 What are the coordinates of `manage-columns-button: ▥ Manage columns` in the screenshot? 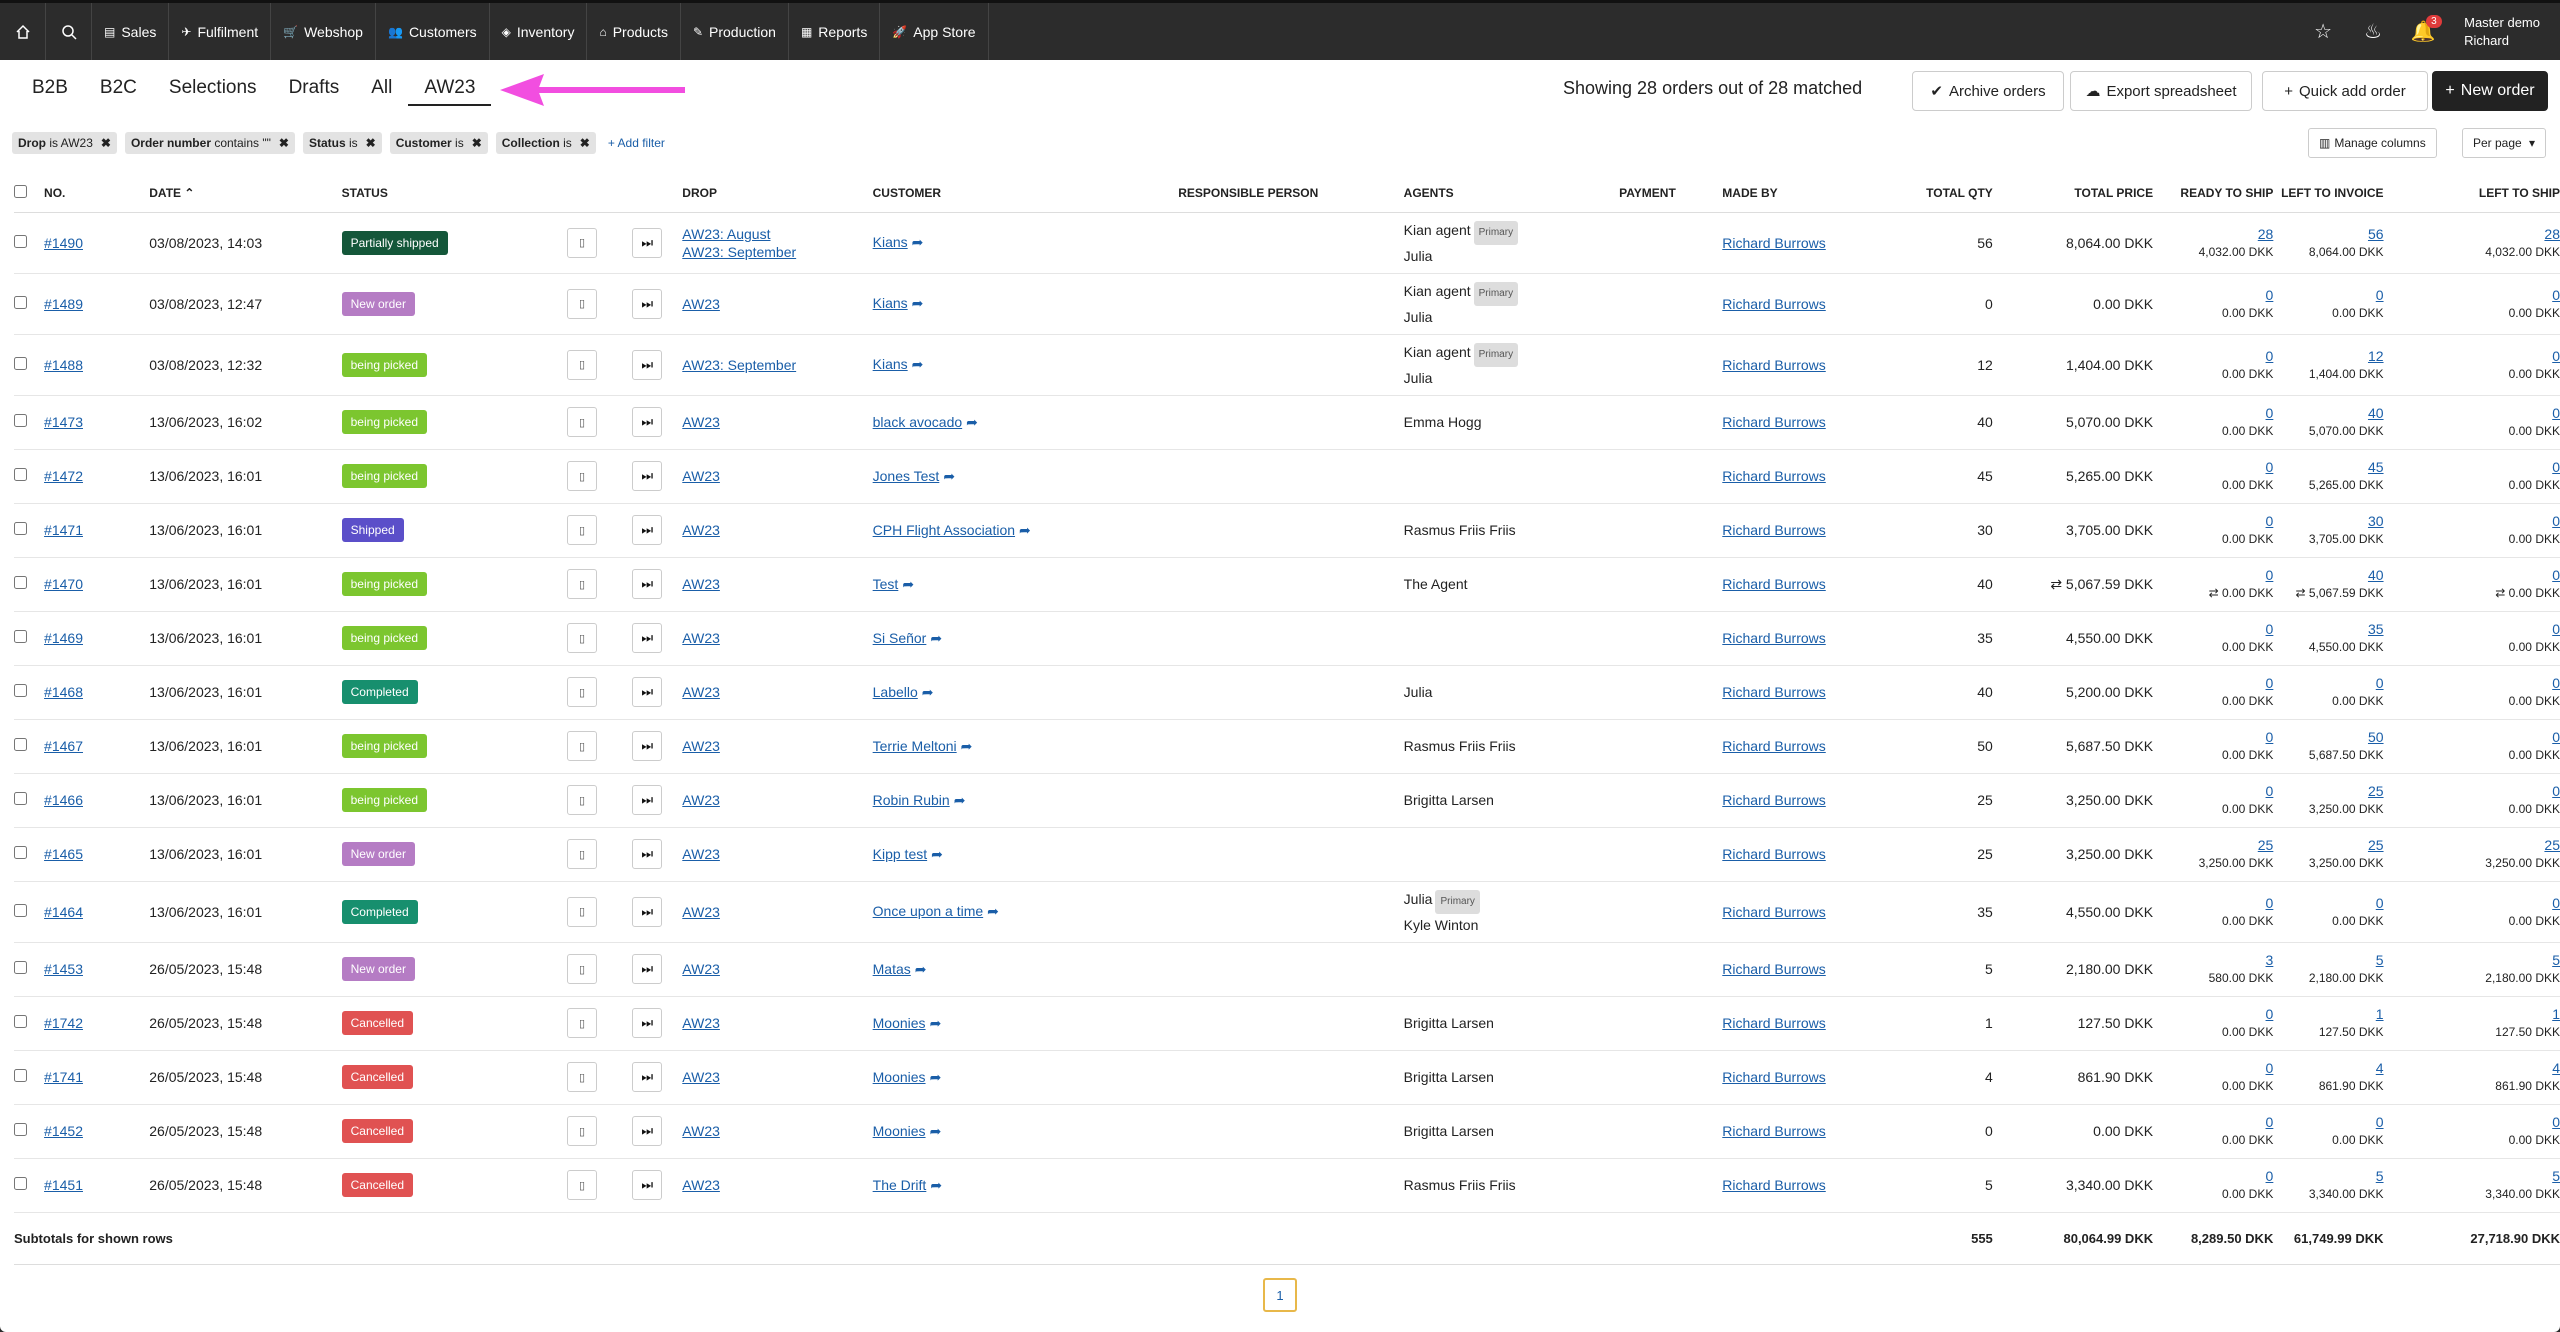 It's located at (2372, 143).